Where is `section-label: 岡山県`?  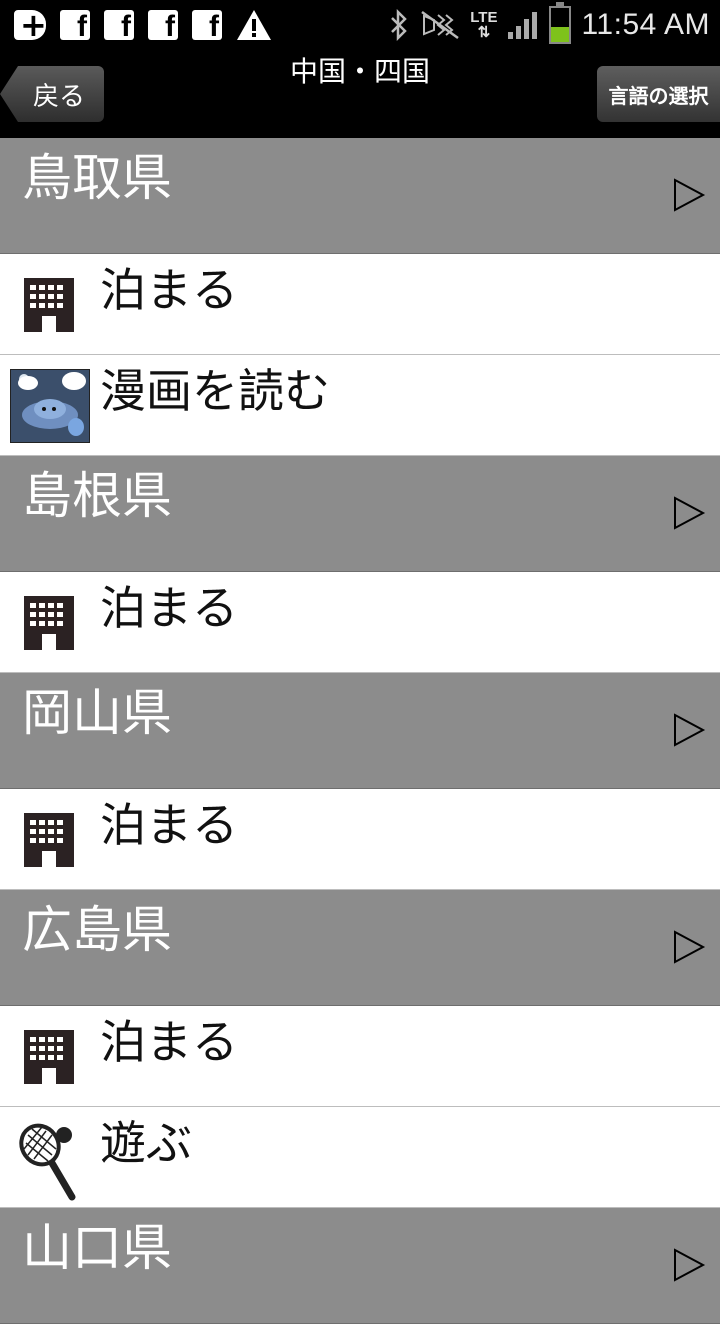
section-label: 岡山県 is located at coordinates (97, 713).